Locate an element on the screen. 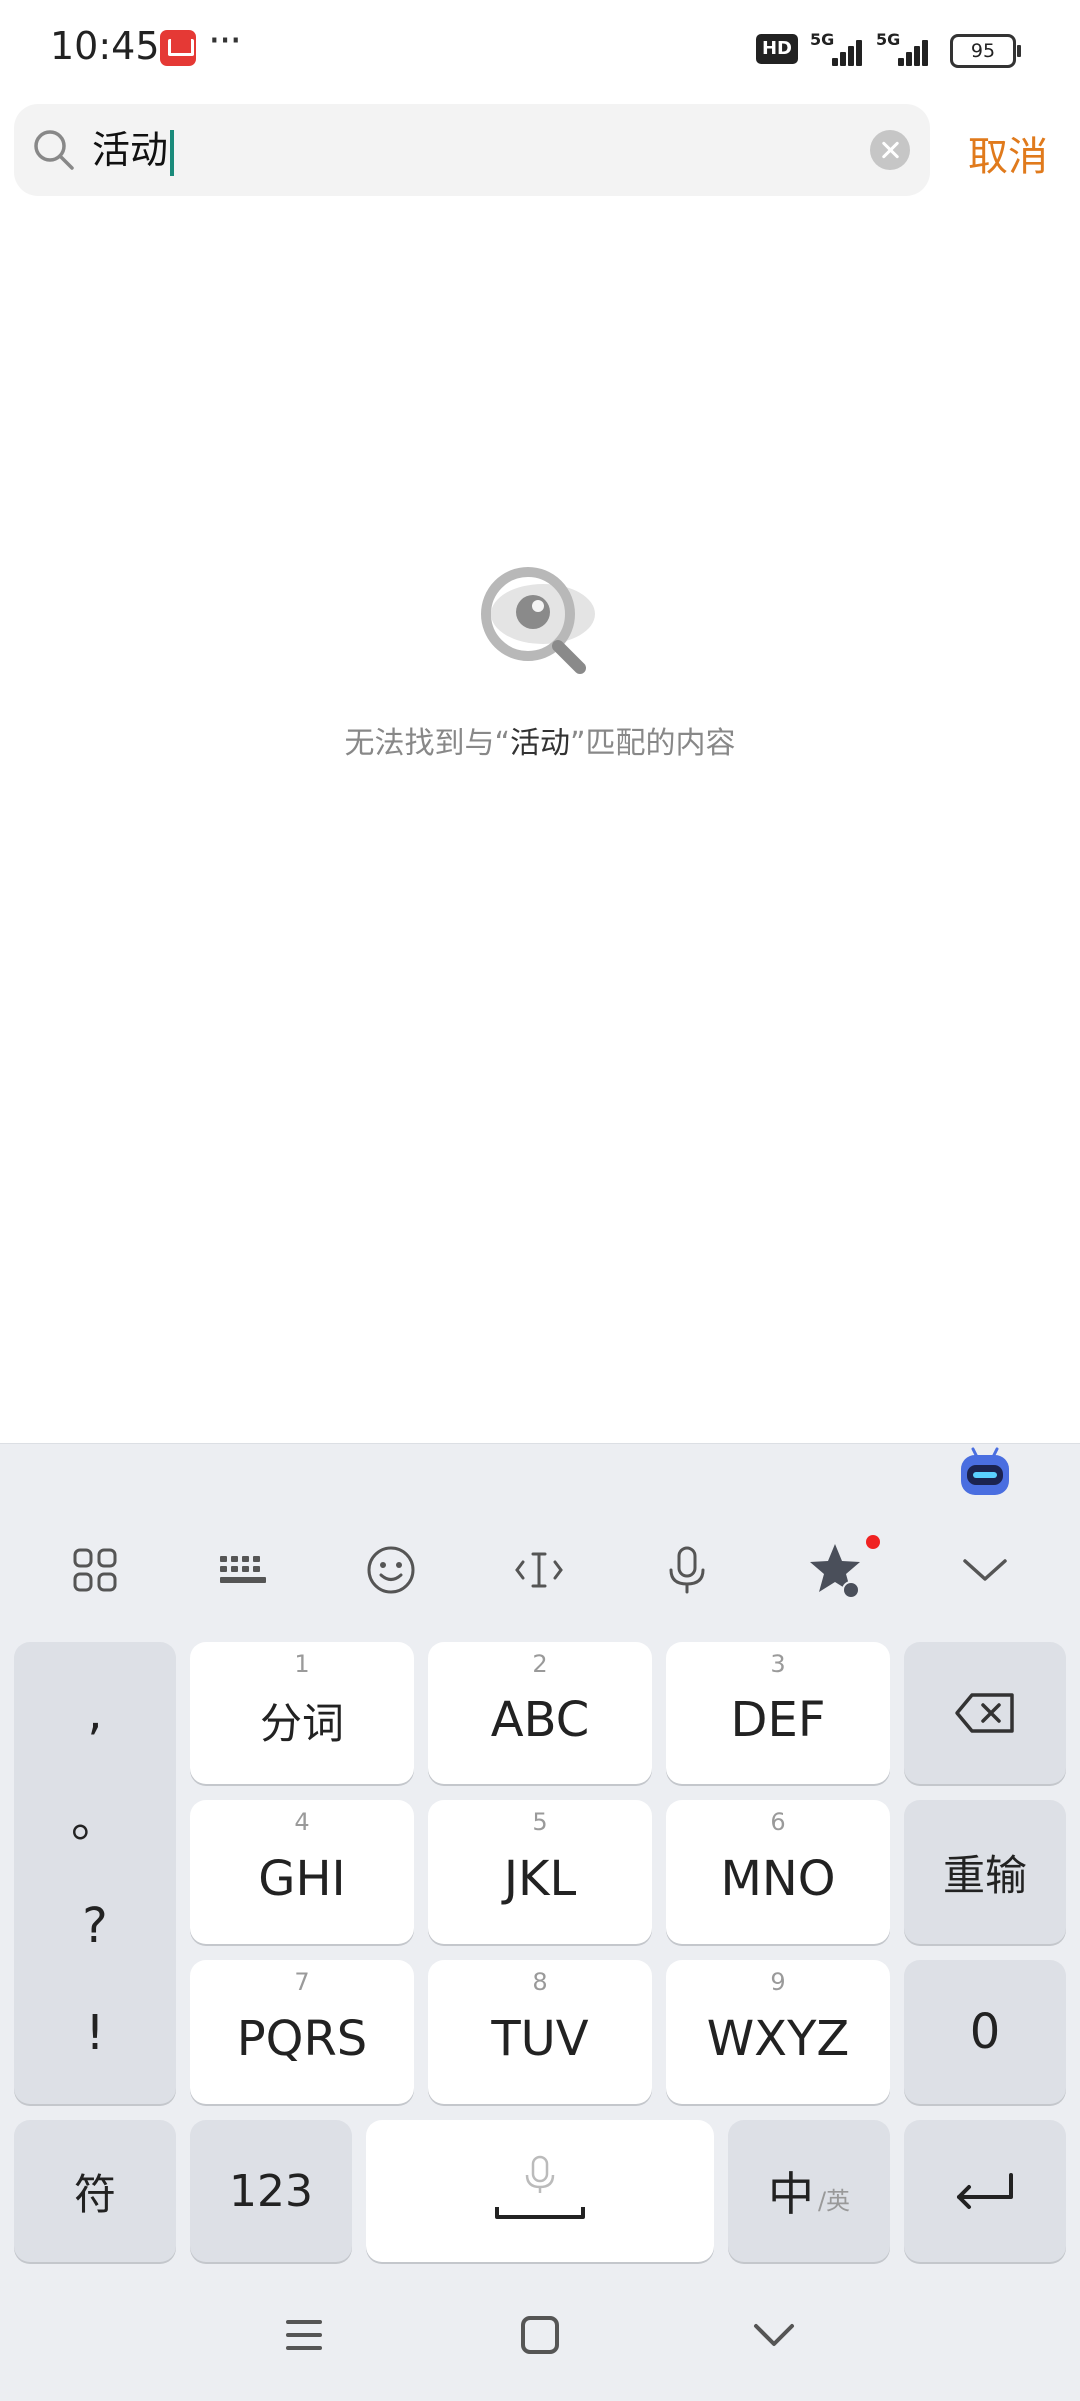  menu-nav-button is located at coordinates (304, 2335).